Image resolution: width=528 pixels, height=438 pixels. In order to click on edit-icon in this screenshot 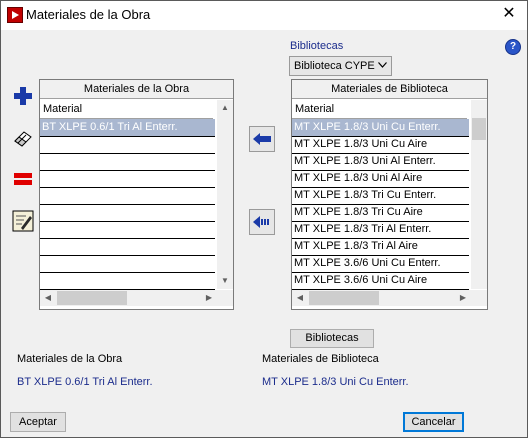, I will do `click(23, 221)`.